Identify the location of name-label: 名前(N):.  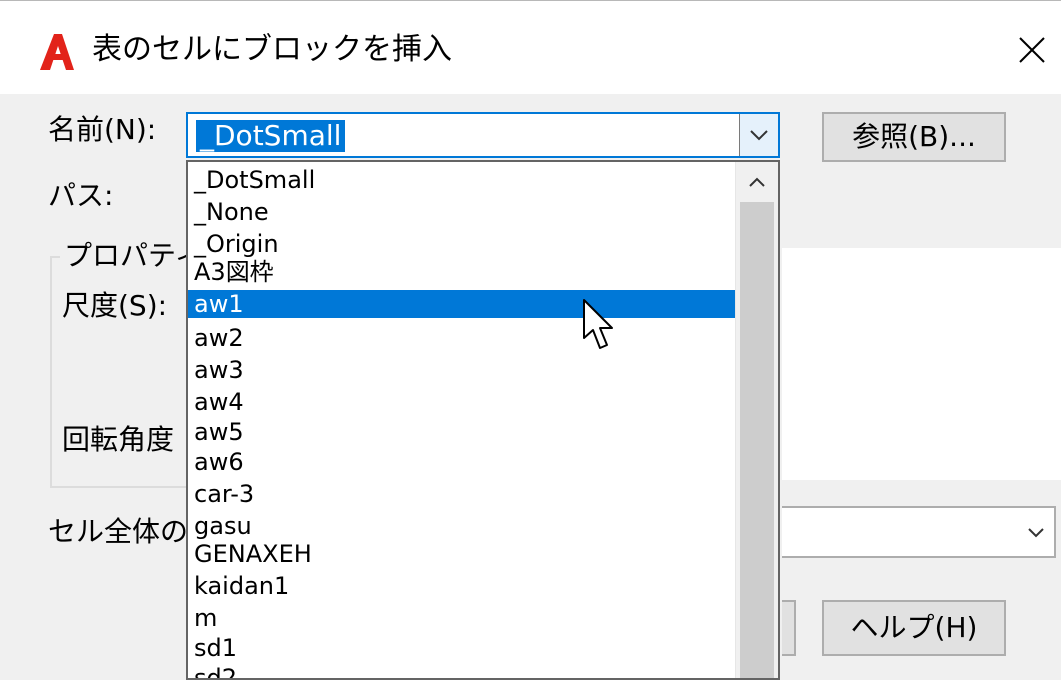
(102, 129).